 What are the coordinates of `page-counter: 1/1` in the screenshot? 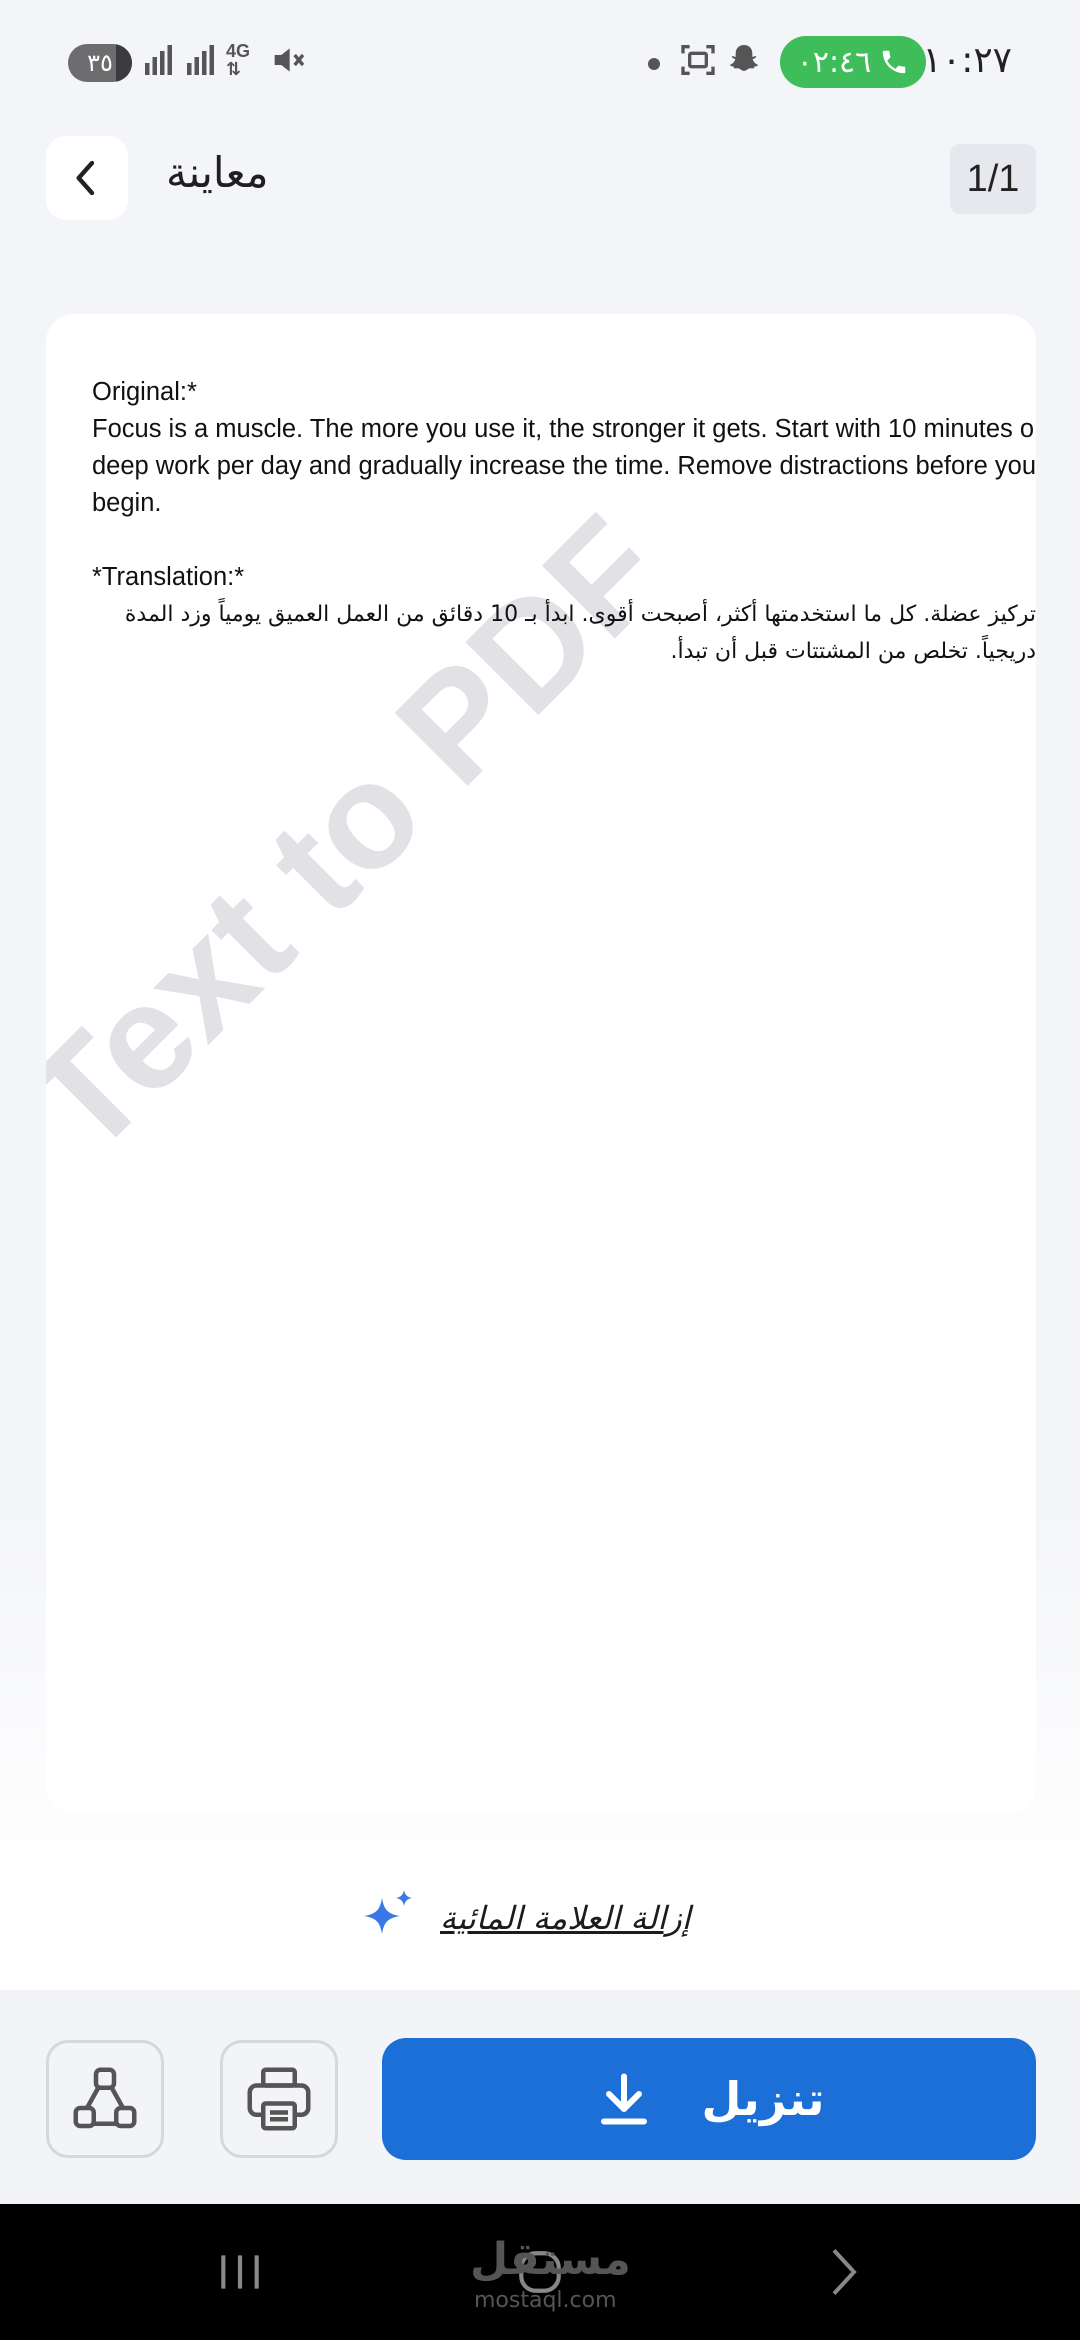 It's located at (993, 179).